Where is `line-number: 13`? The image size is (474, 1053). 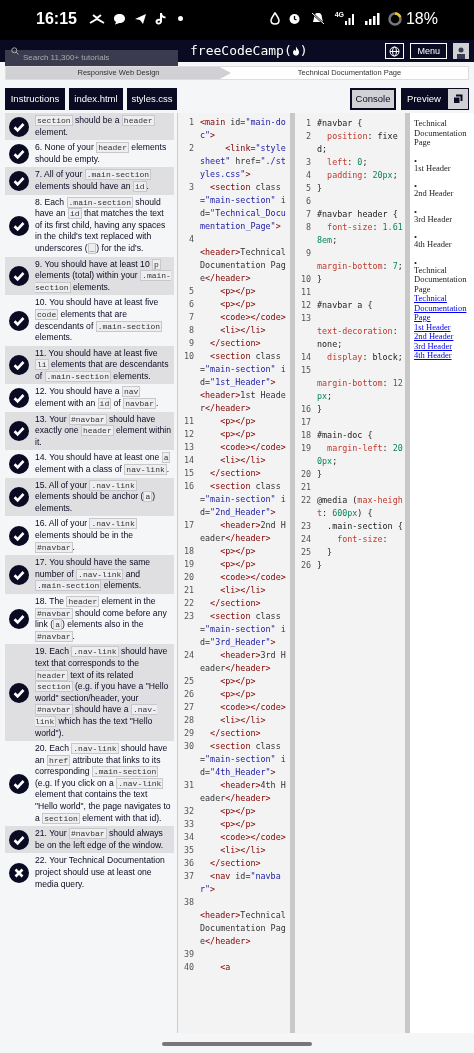 line-number: 13 is located at coordinates (188, 447).